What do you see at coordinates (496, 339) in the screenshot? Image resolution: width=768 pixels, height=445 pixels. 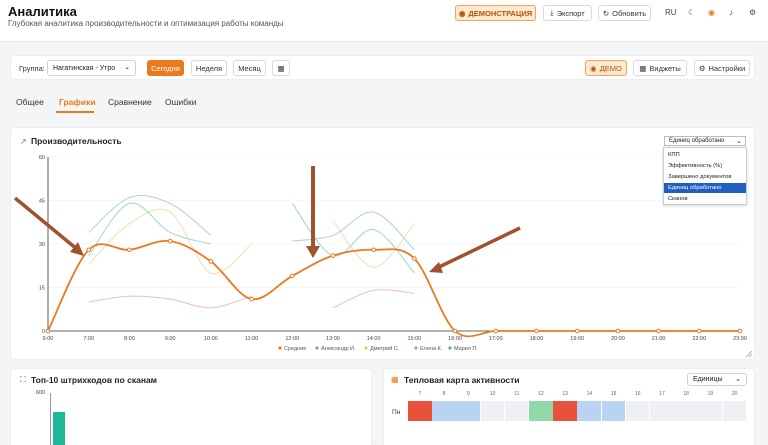 I see `x-tick-label: 17:00` at bounding box center [496, 339].